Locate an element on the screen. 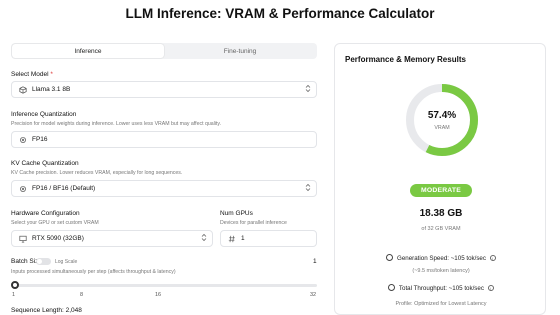 Image resolution: width=560 pixels, height=315 pixels. num-gpus-value: 1 is located at coordinates (243, 238).